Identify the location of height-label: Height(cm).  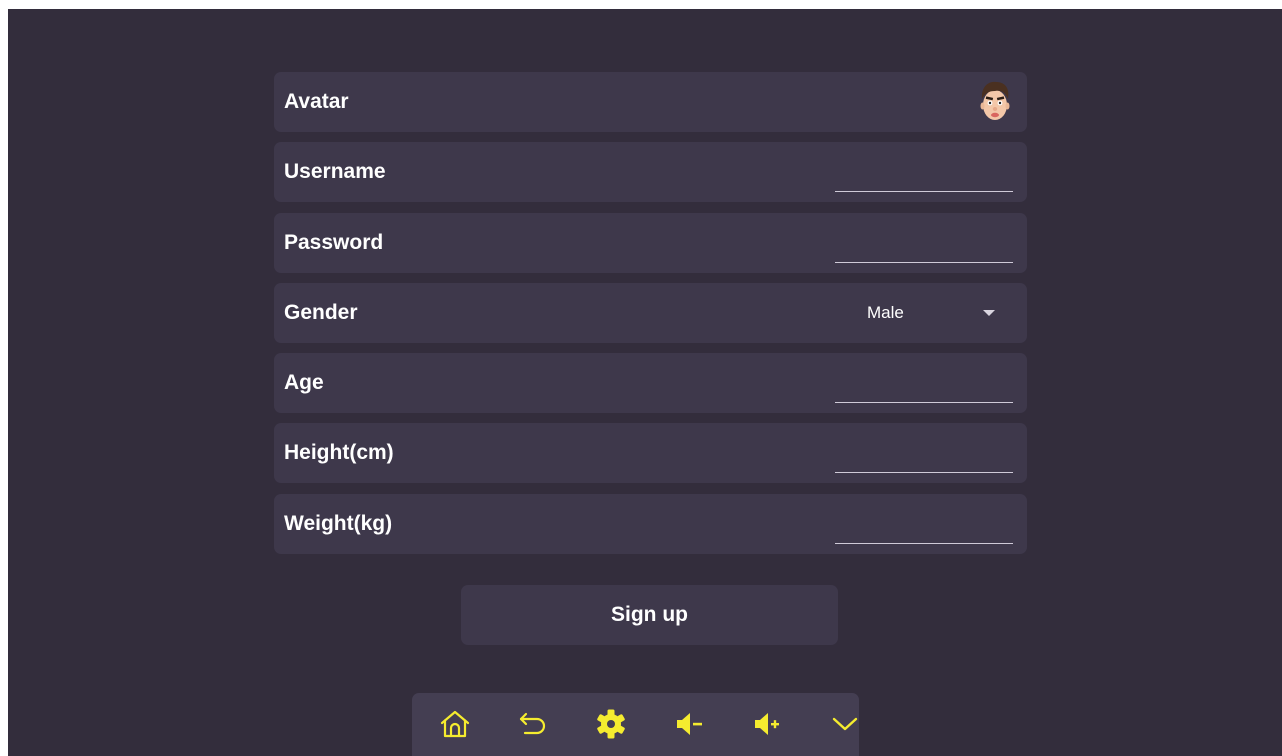
(339, 453).